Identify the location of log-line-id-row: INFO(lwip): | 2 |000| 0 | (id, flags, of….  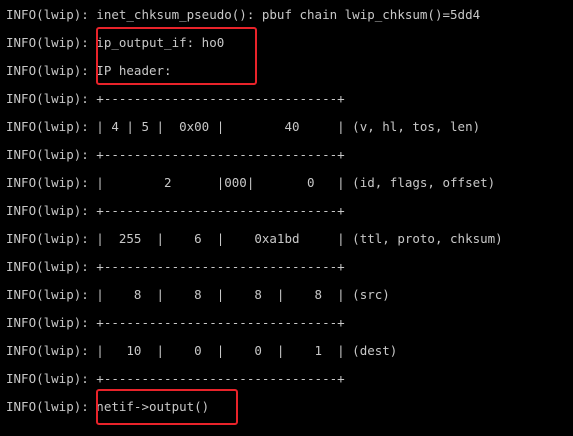
(251, 182).